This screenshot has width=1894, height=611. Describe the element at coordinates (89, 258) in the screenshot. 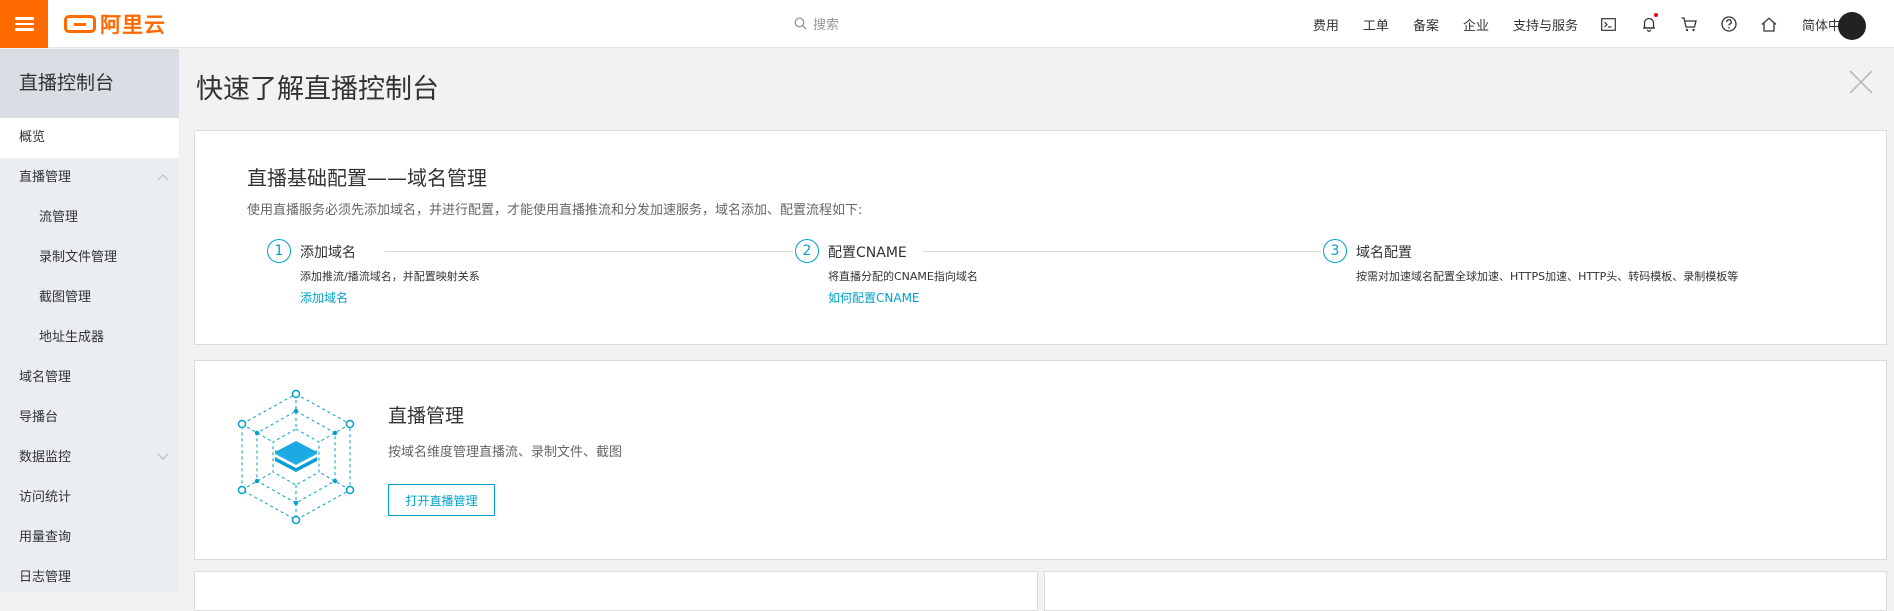

I see `sidebar-item-recording-files: 录制文件管理` at that location.